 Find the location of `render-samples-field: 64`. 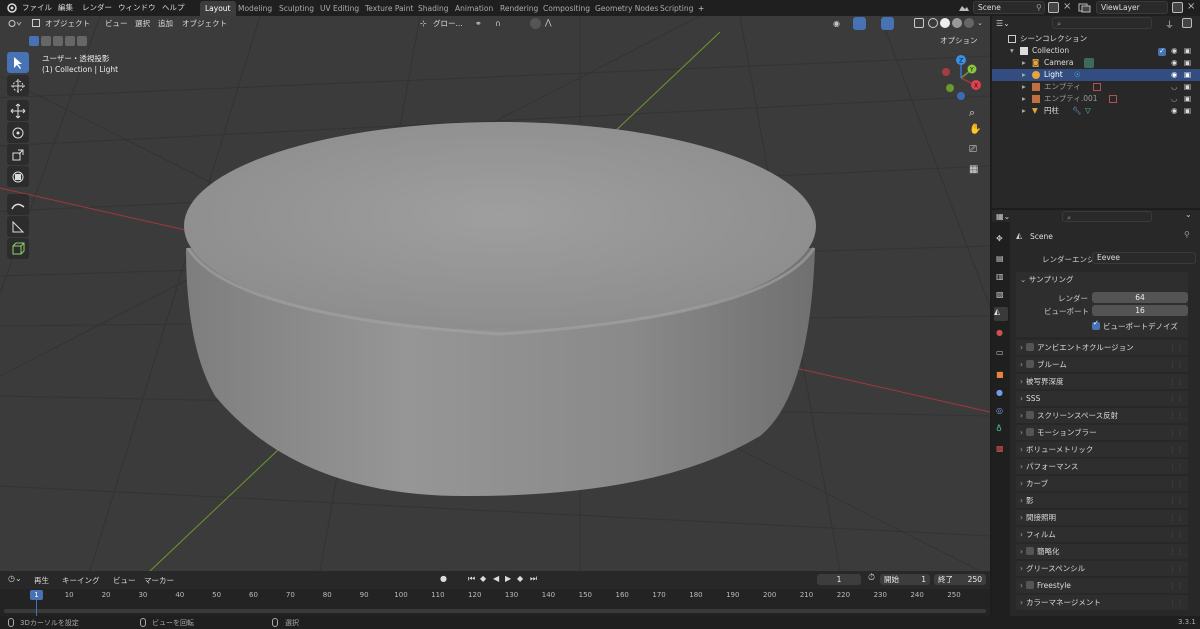

render-samples-field: 64 is located at coordinates (1140, 297).